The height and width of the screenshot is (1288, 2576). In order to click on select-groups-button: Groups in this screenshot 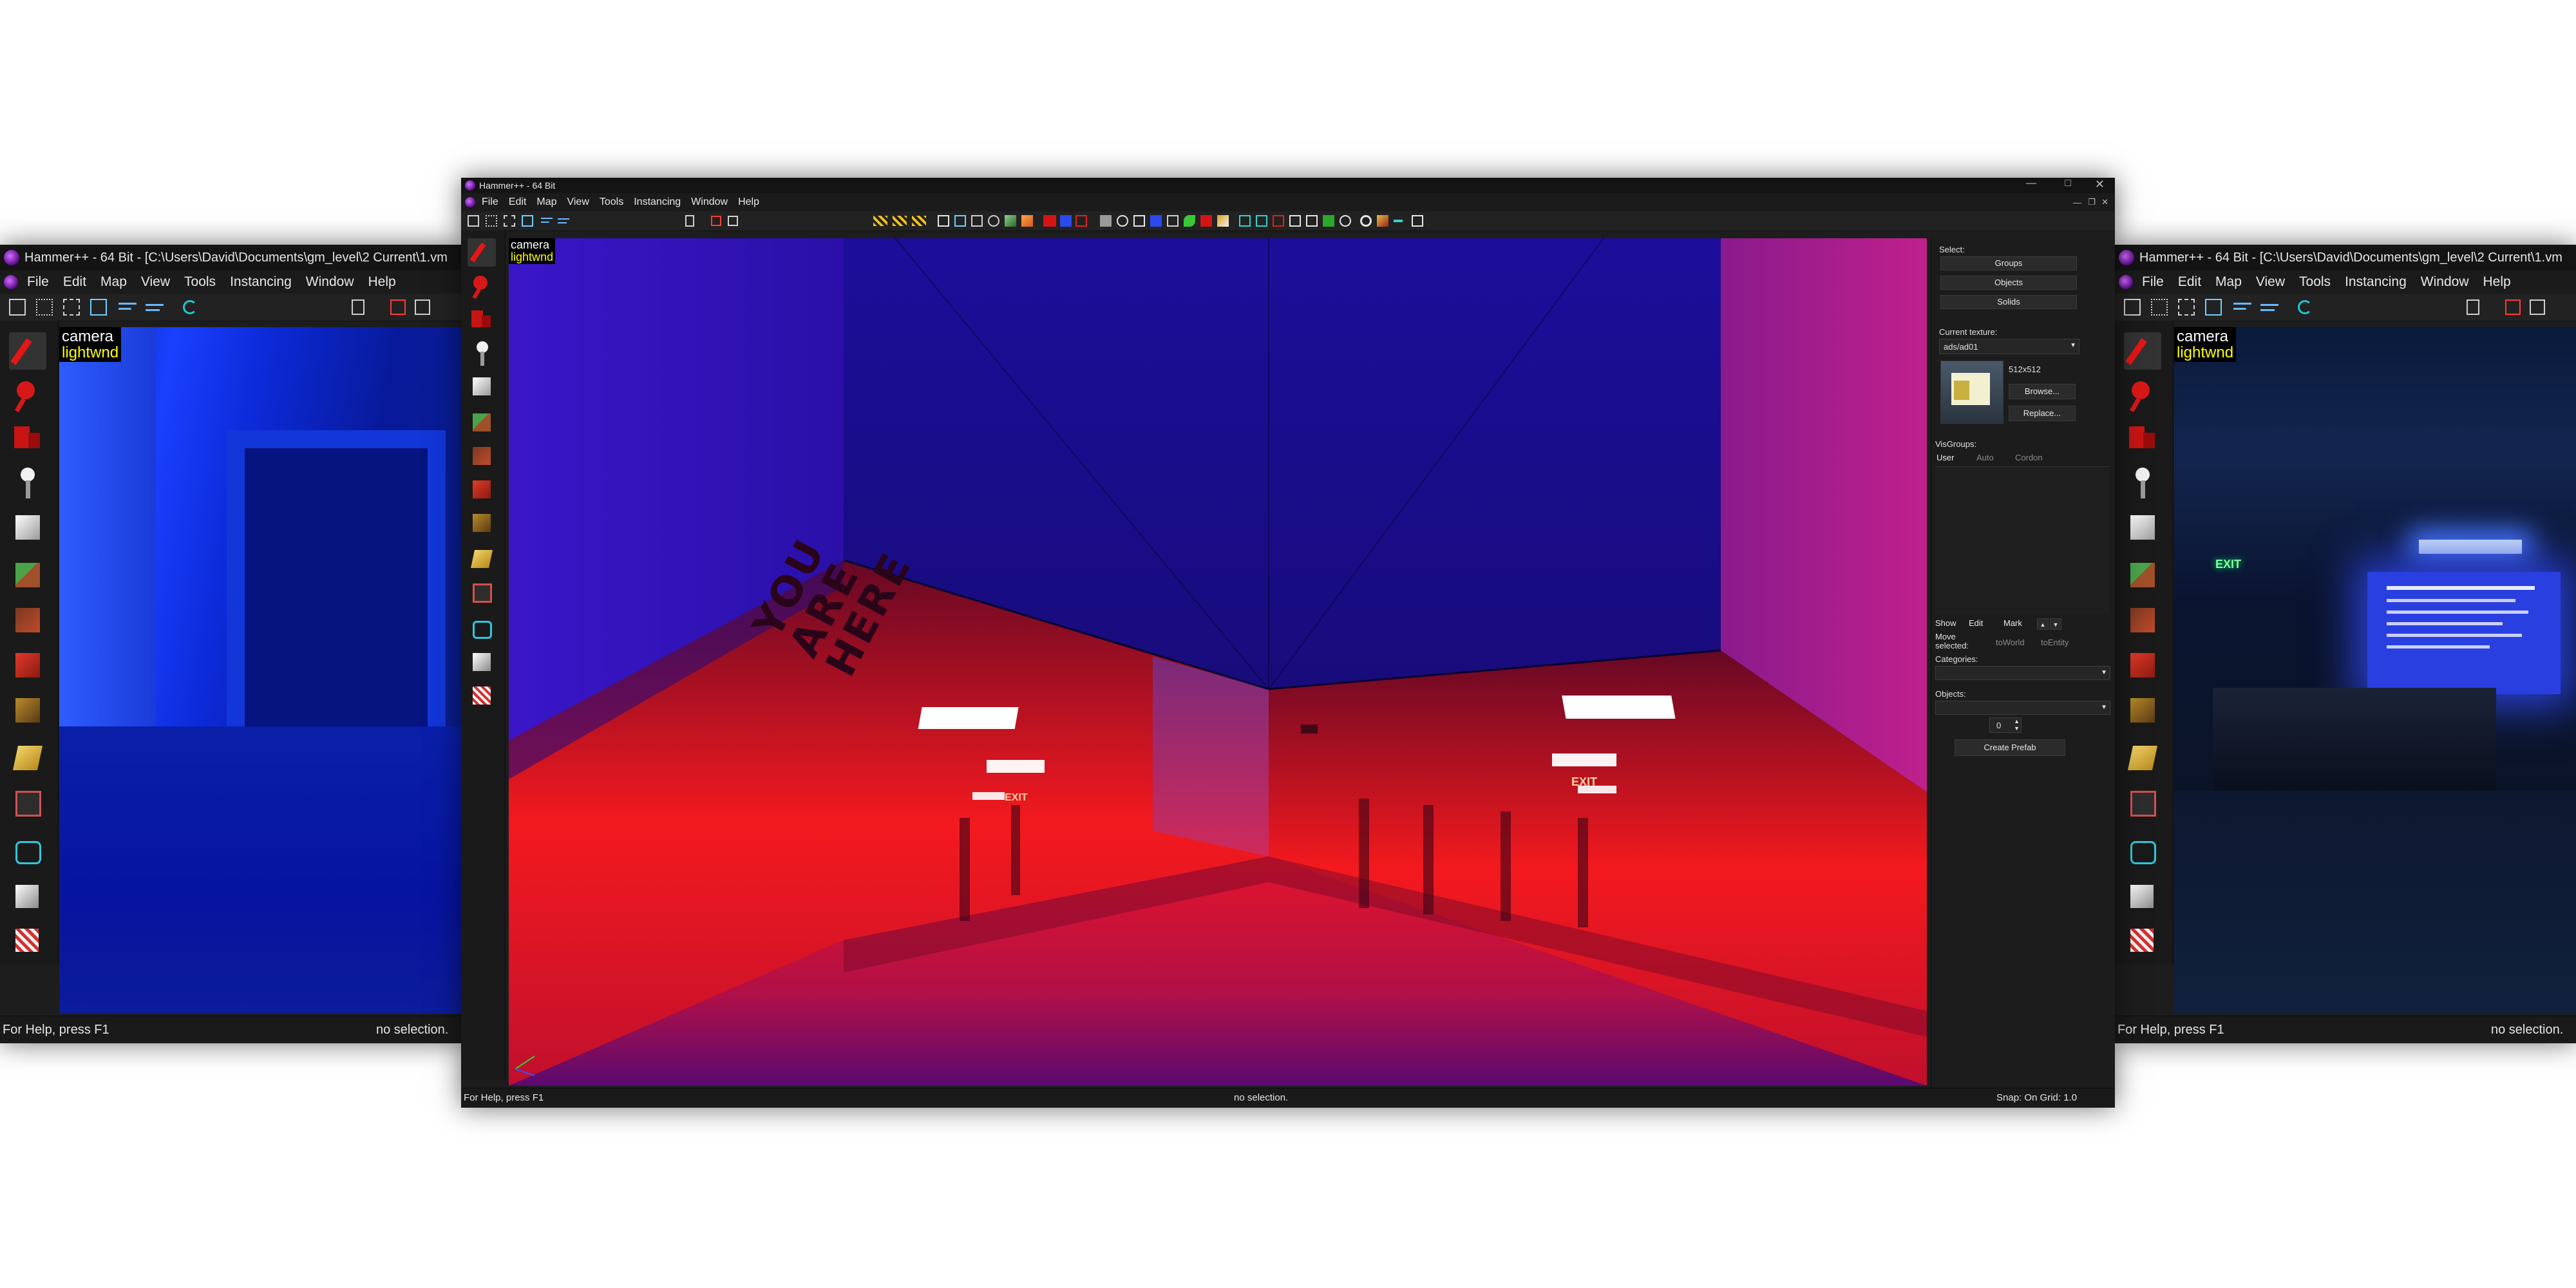, I will do `click(2008, 263)`.